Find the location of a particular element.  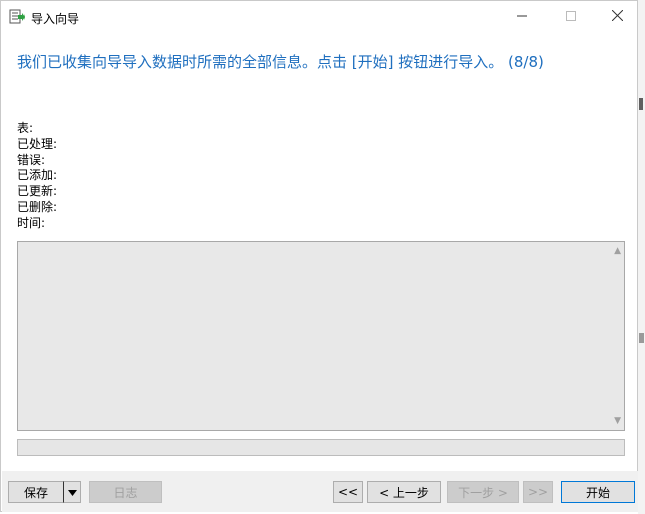

window-title: 导入向导 is located at coordinates (55, 19).